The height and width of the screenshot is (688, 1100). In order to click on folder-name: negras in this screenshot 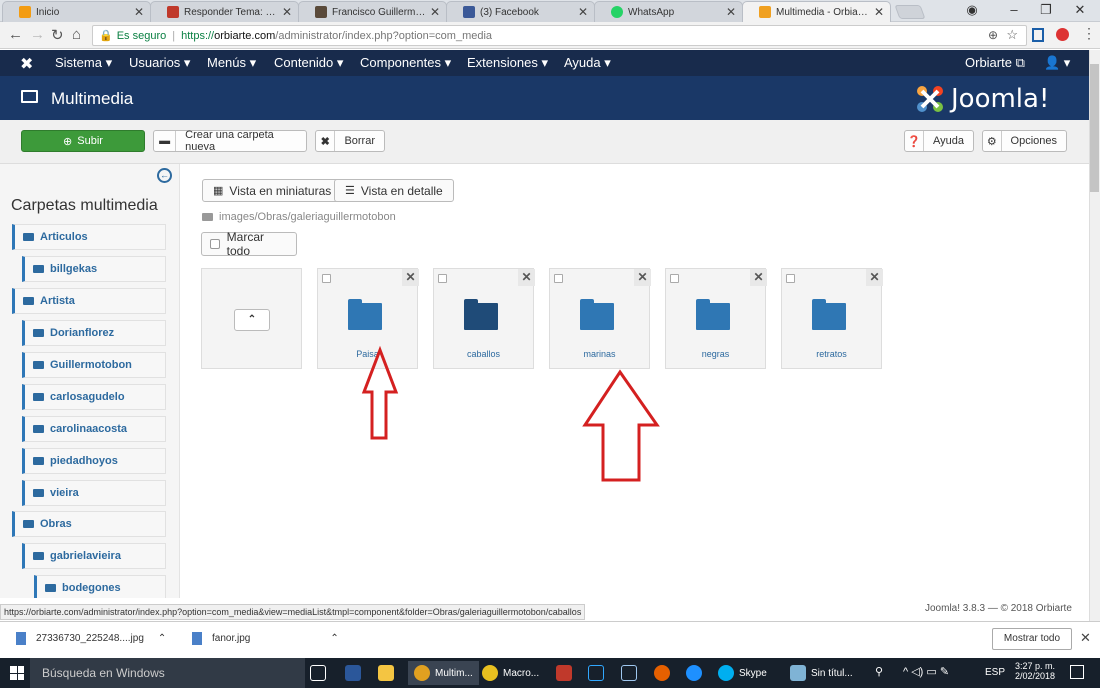, I will do `click(715, 354)`.